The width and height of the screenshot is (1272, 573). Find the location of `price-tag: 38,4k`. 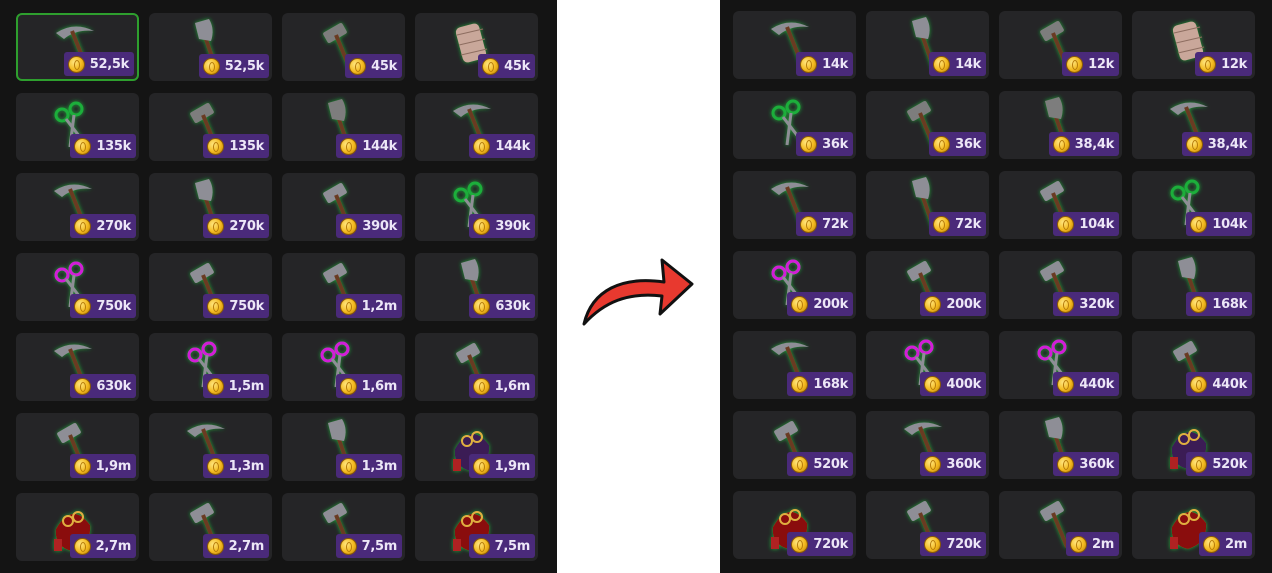

price-tag: 38,4k is located at coordinates (1216, 144).